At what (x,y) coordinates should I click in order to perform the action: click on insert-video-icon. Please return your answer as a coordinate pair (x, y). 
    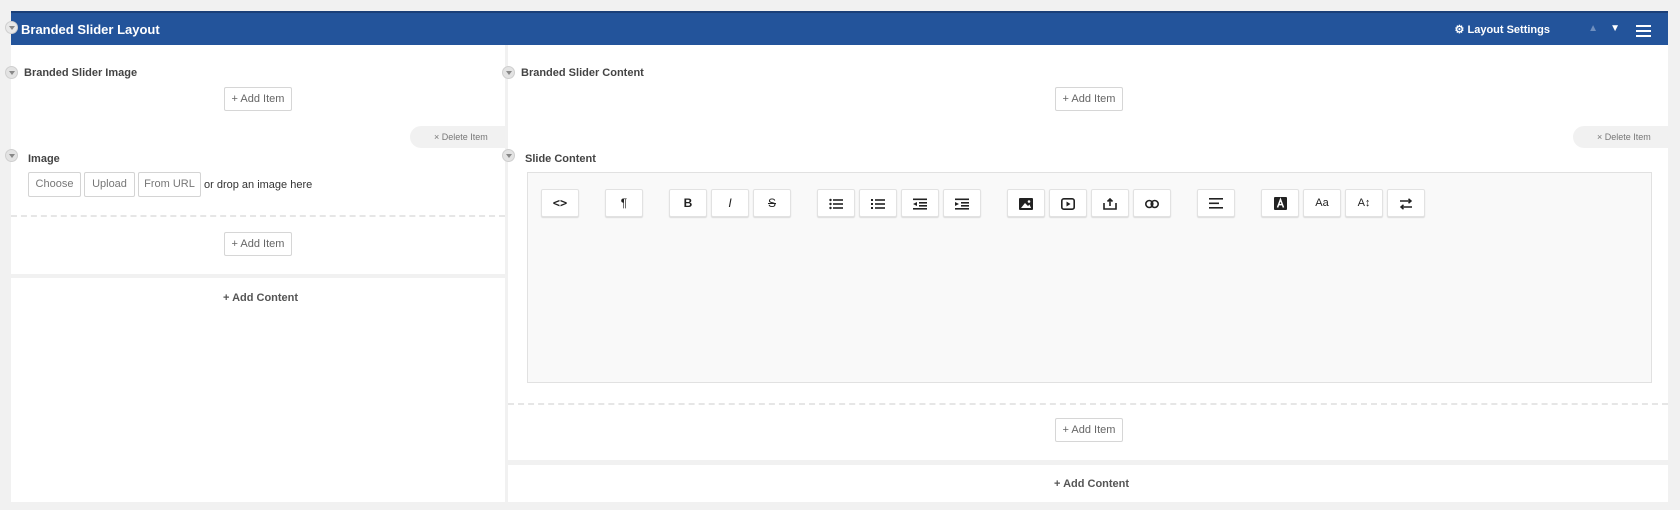
    Looking at the image, I should click on (1068, 203).